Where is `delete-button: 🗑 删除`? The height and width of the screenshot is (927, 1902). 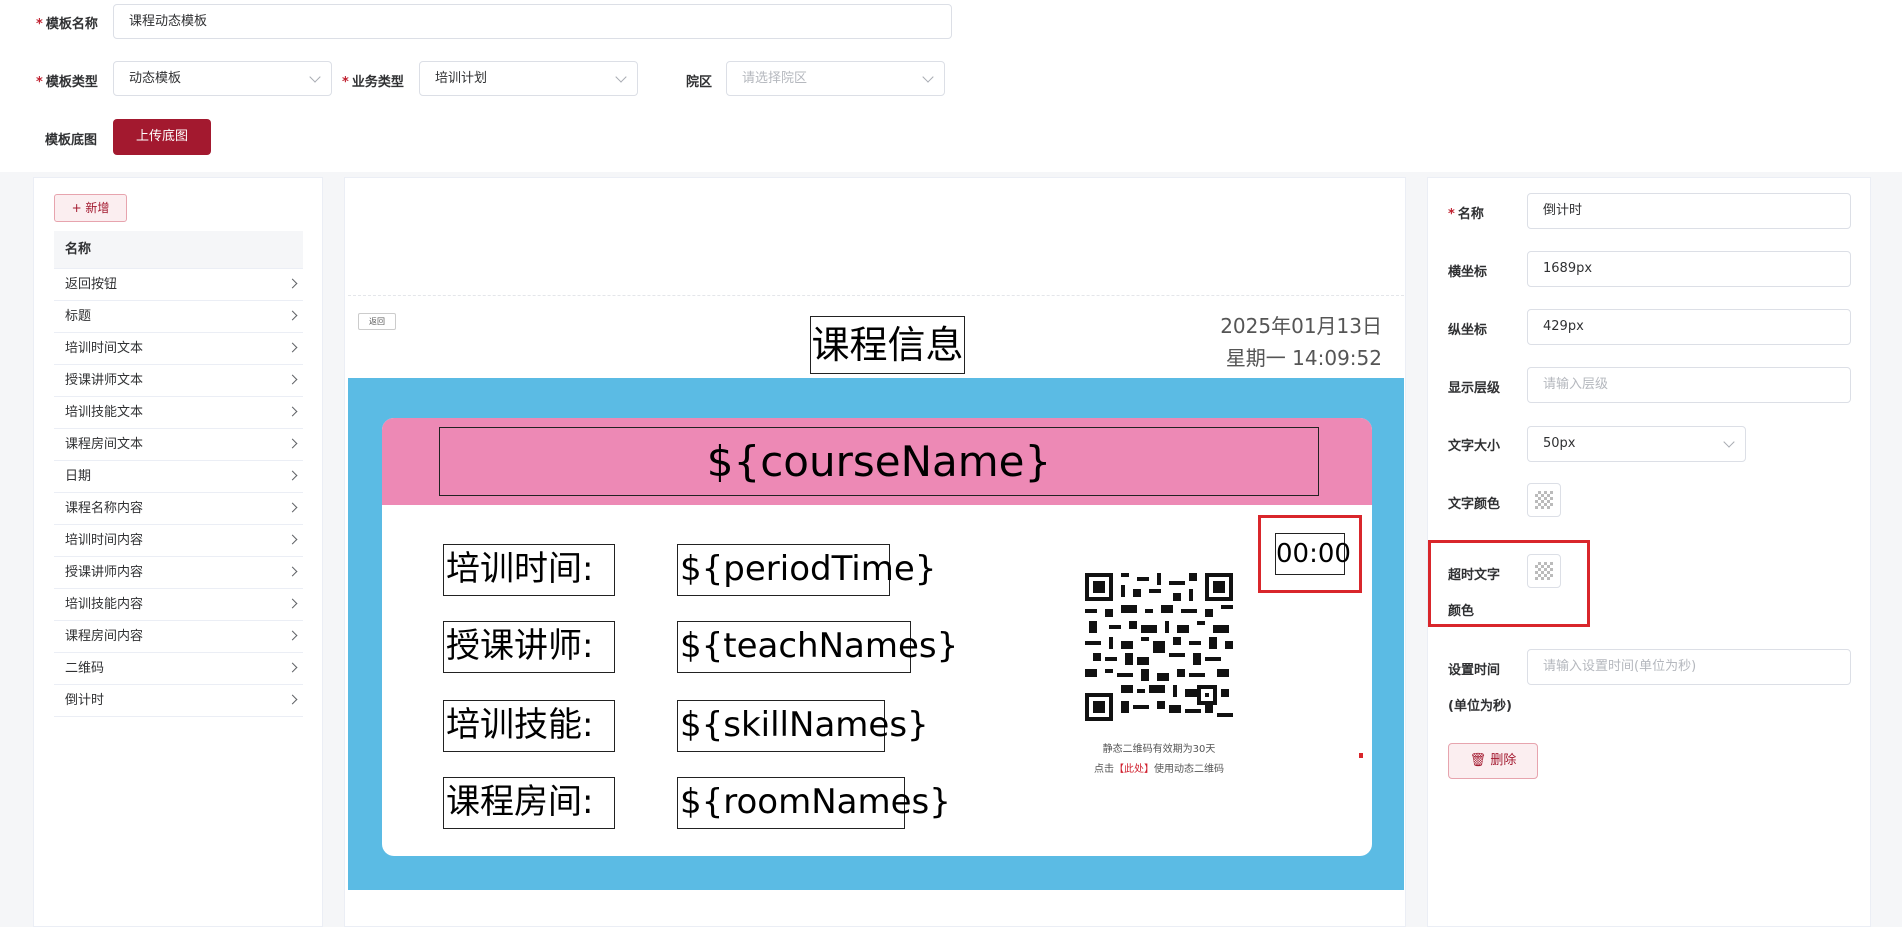 delete-button: 🗑 删除 is located at coordinates (1493, 761).